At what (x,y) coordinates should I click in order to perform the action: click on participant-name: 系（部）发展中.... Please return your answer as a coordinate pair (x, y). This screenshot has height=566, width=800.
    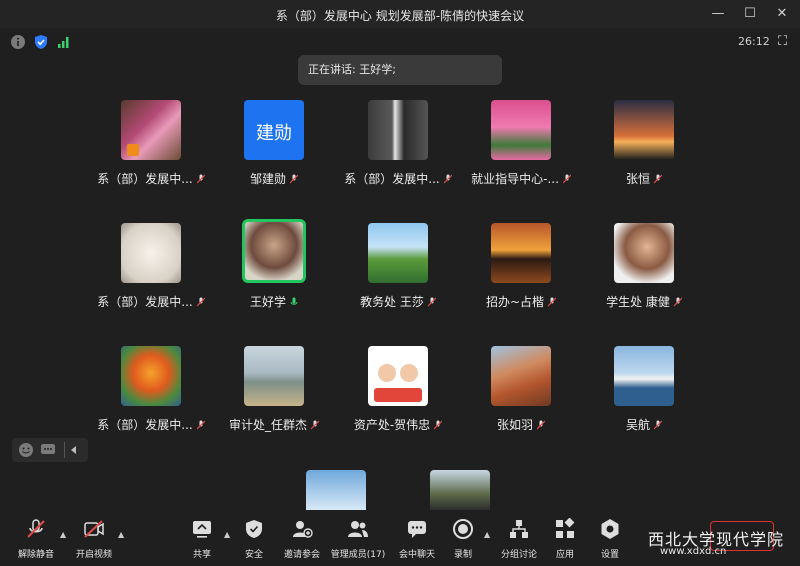
    Looking at the image, I should click on (145, 425).